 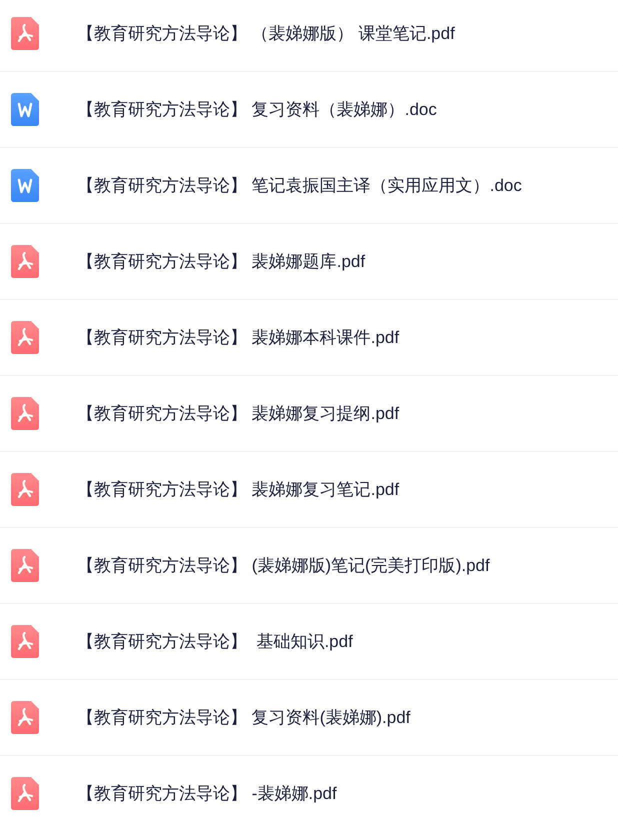 I want to click on file-name-link: 【教育研究方法导论】 复习资料（裴娣娜）.doc, so click(x=257, y=109).